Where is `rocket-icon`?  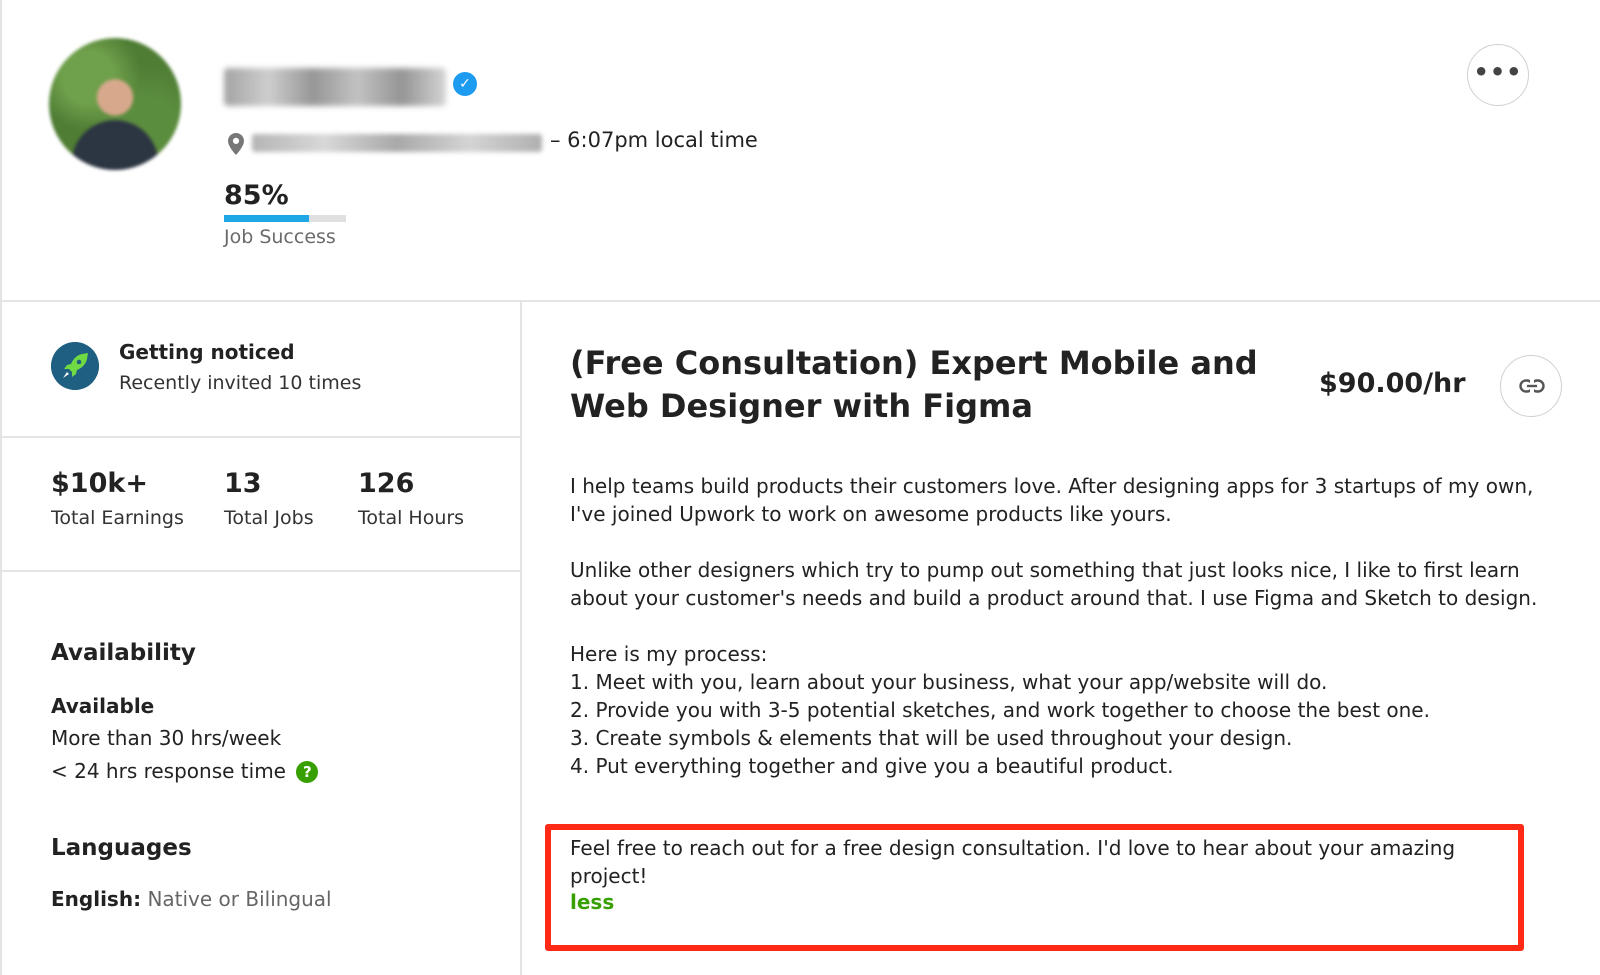
rocket-icon is located at coordinates (75, 366).